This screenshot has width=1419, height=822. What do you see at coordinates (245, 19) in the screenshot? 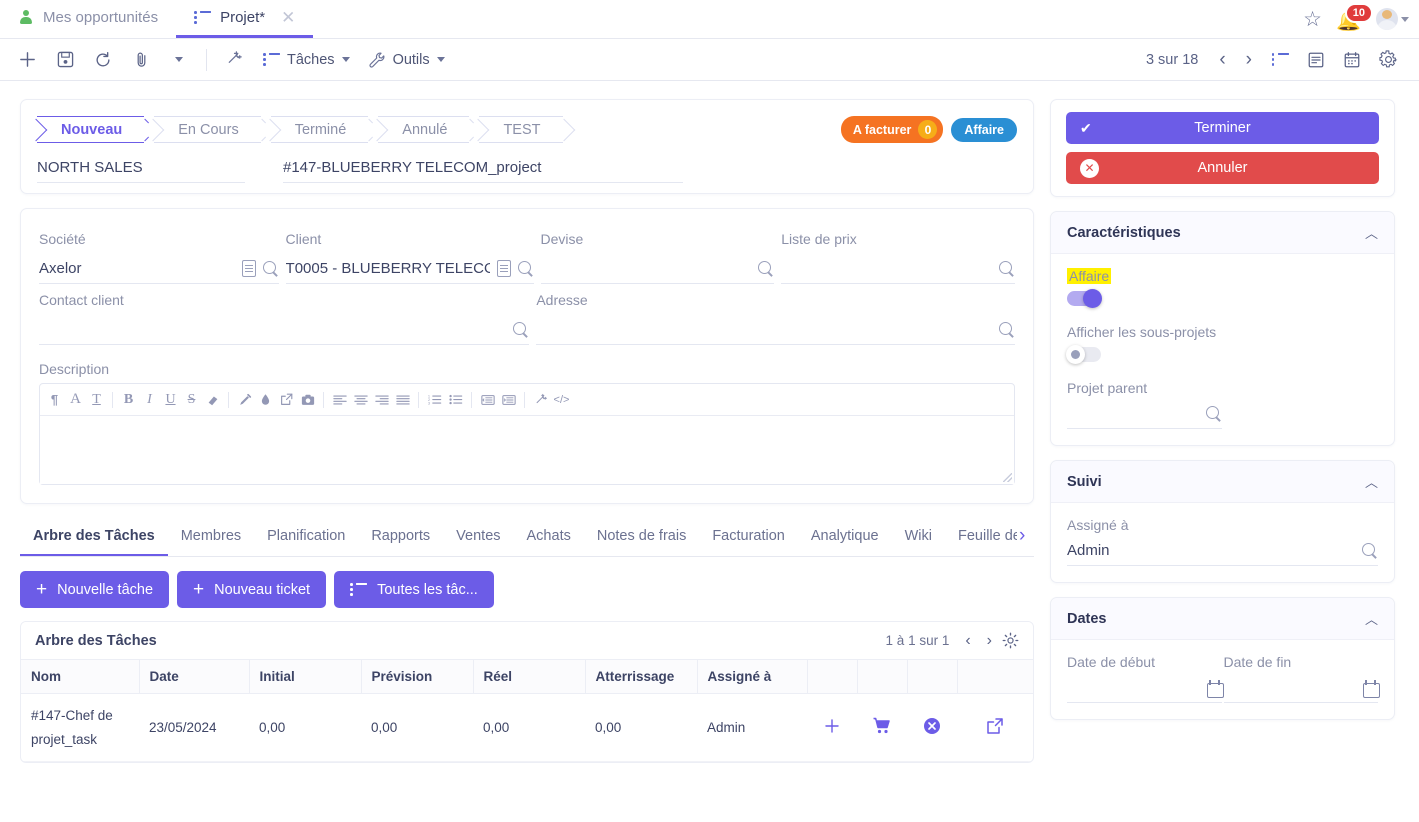
I see `tab-projet: Projet* ✕` at bounding box center [245, 19].